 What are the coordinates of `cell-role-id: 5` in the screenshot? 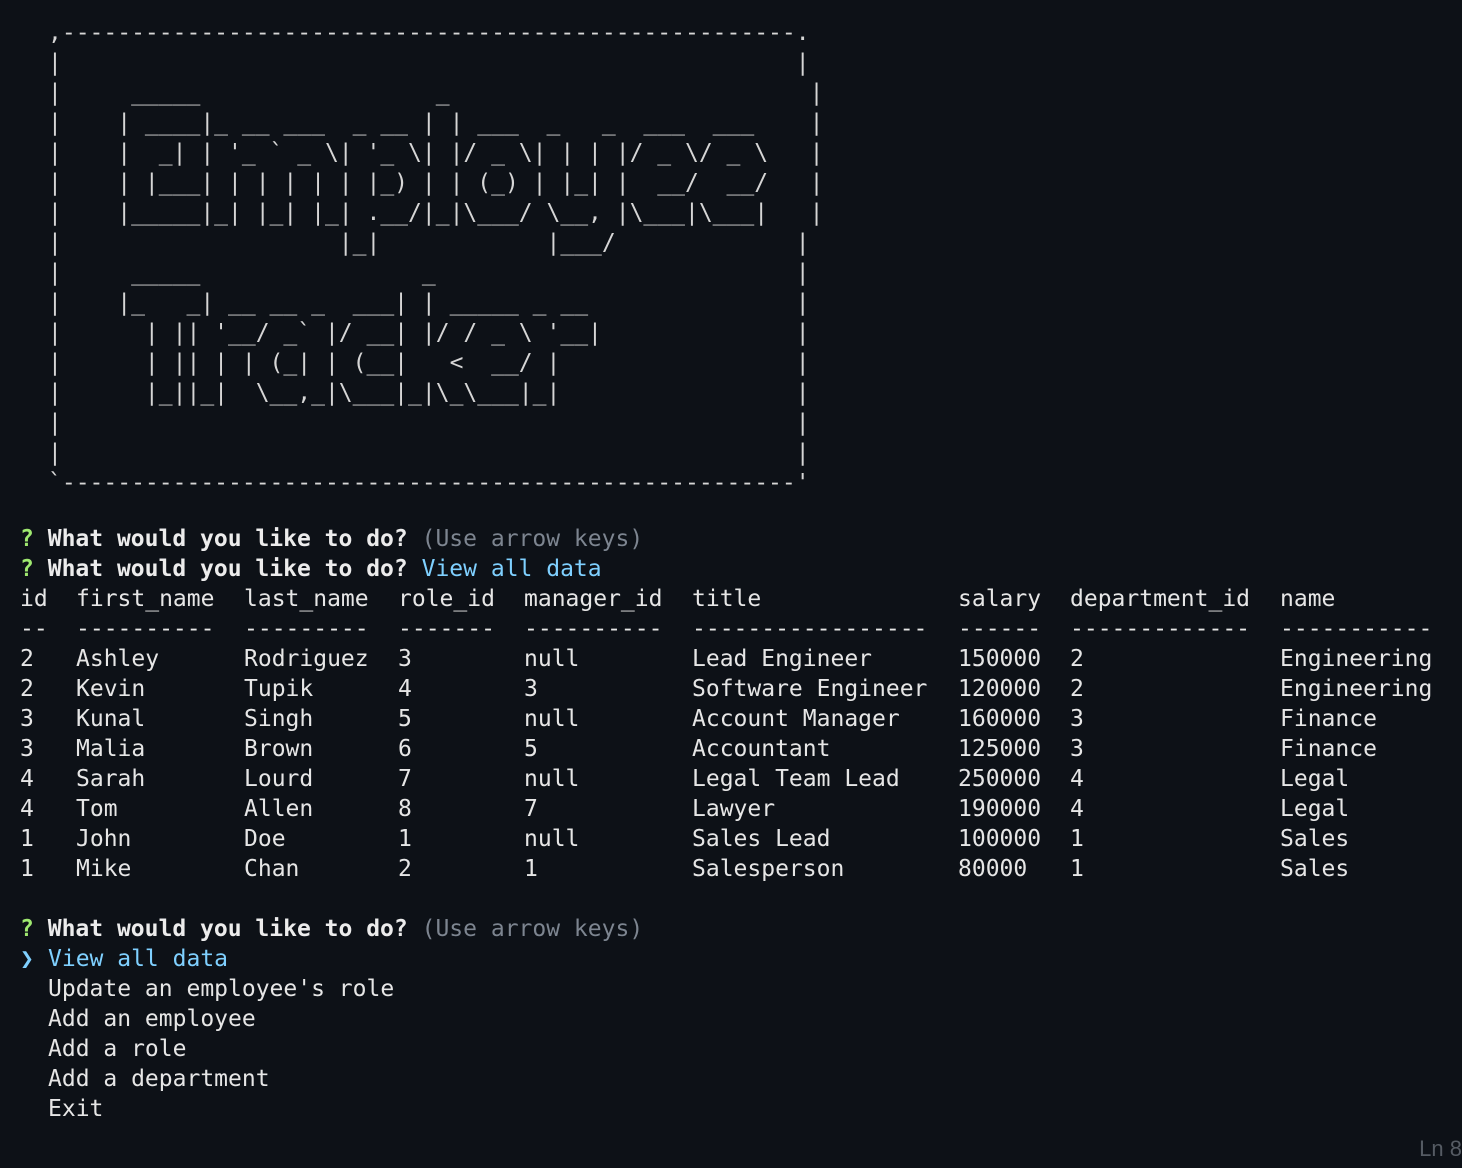 It's located at (405, 719).